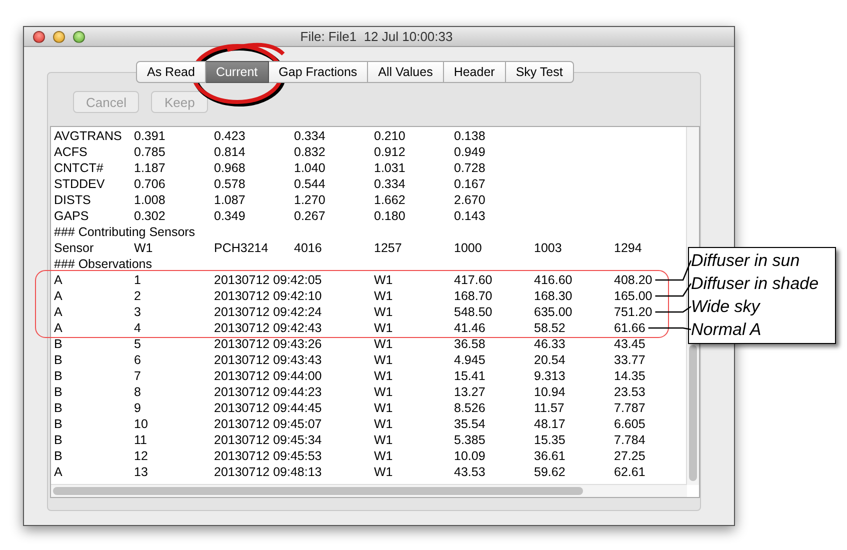 The width and height of the screenshot is (847, 550). What do you see at coordinates (468, 248) in the screenshot?
I see `text-cell: 1000` at bounding box center [468, 248].